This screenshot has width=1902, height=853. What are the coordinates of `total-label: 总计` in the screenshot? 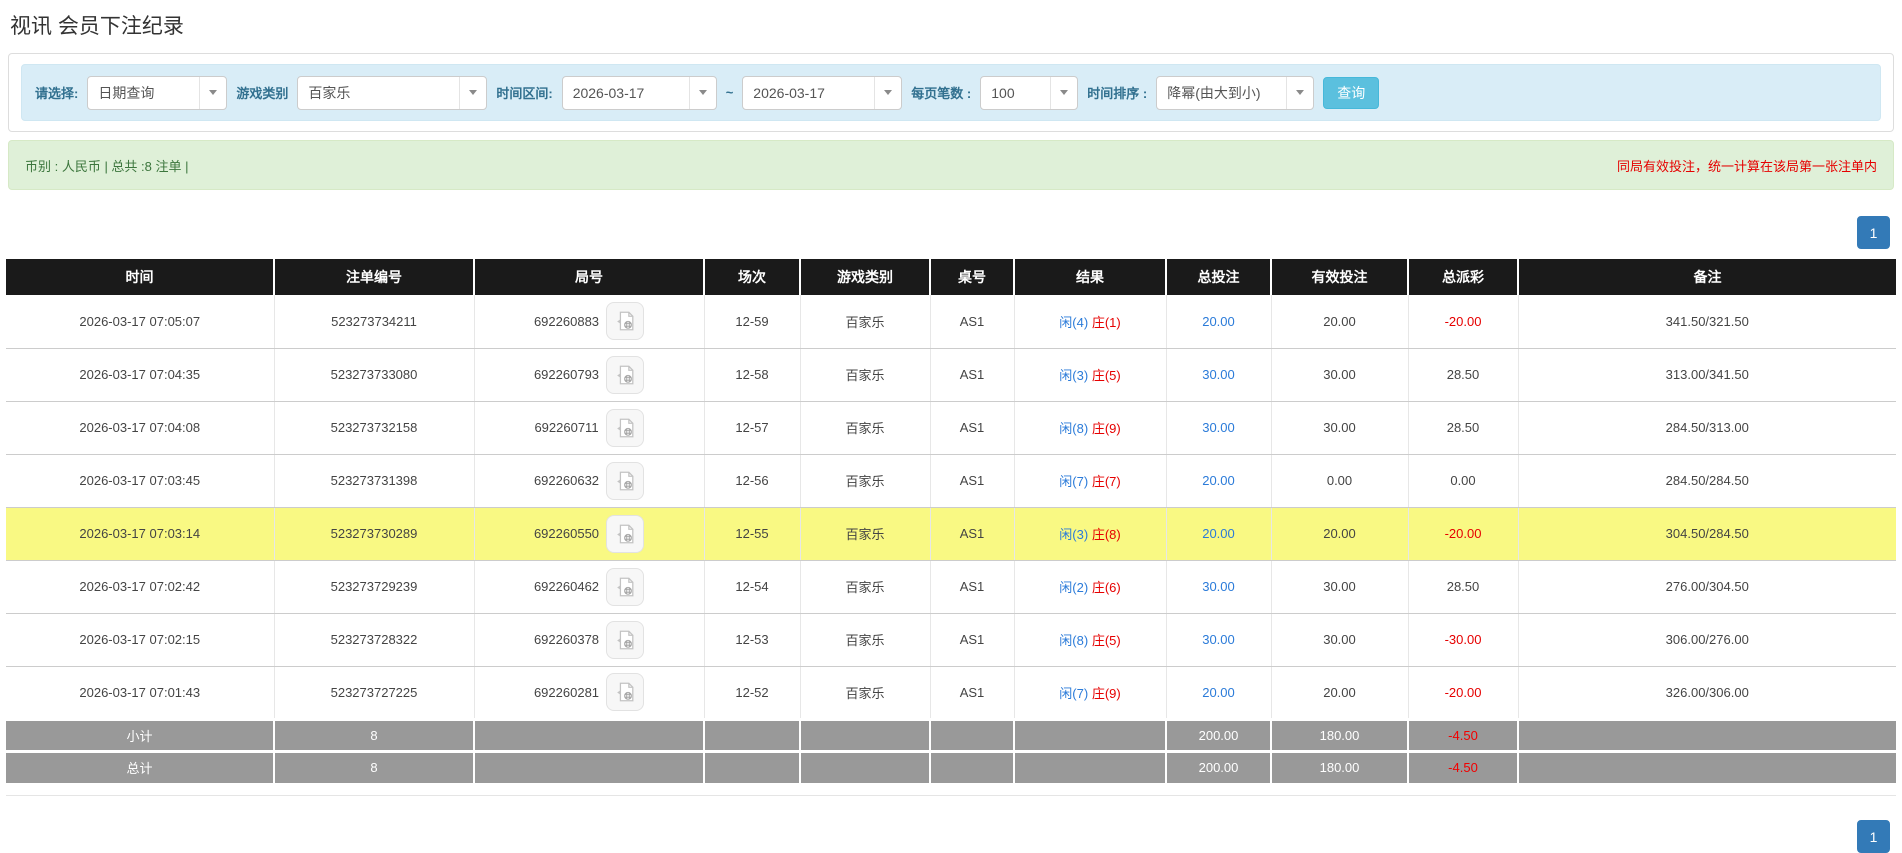 It's located at (140, 766).